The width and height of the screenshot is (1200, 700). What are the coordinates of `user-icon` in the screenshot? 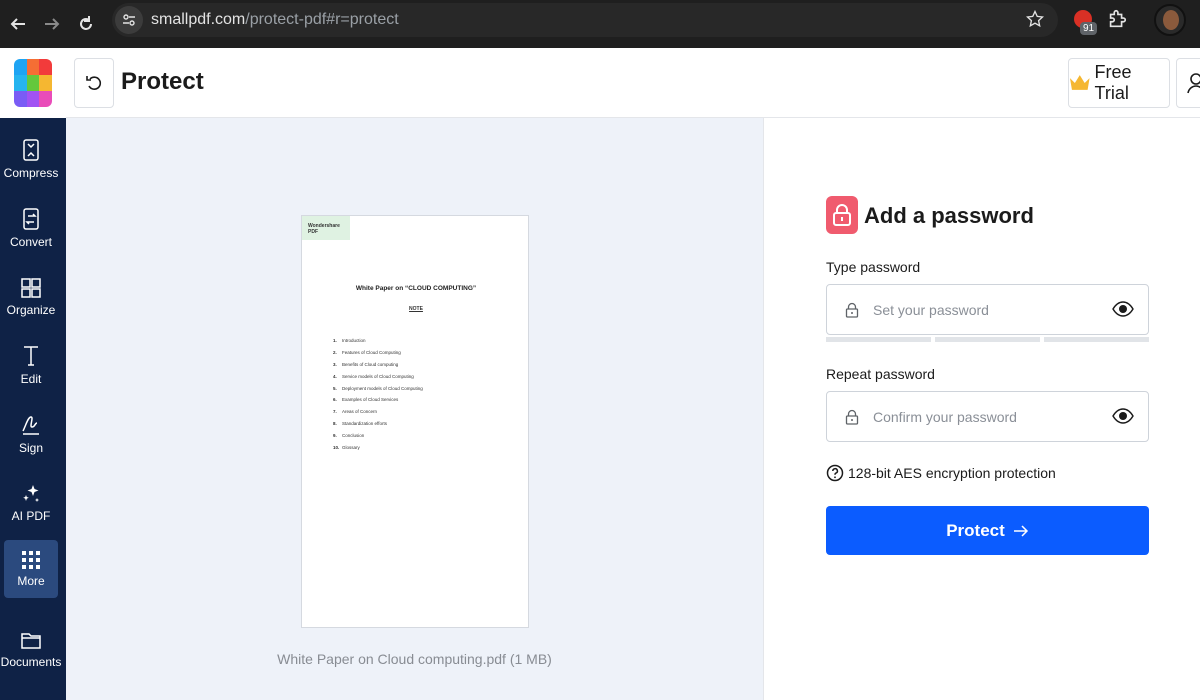 It's located at (1193, 83).